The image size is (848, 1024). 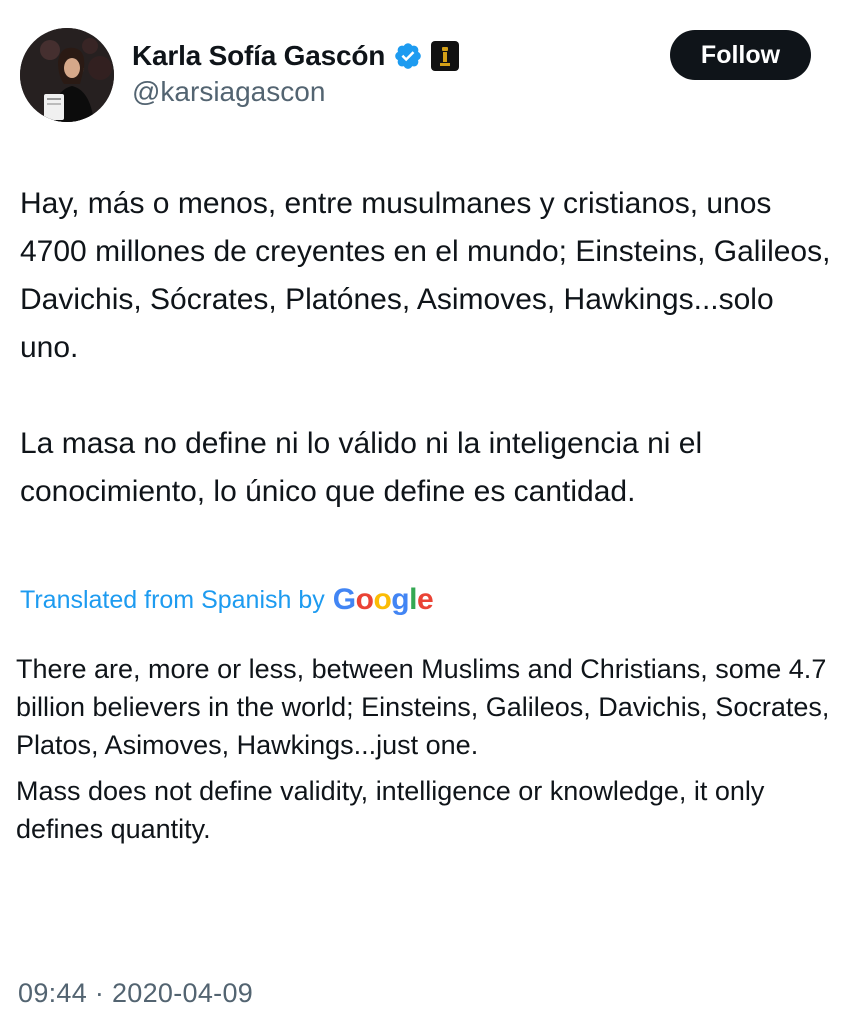 I want to click on avatar, so click(x=67, y=75).